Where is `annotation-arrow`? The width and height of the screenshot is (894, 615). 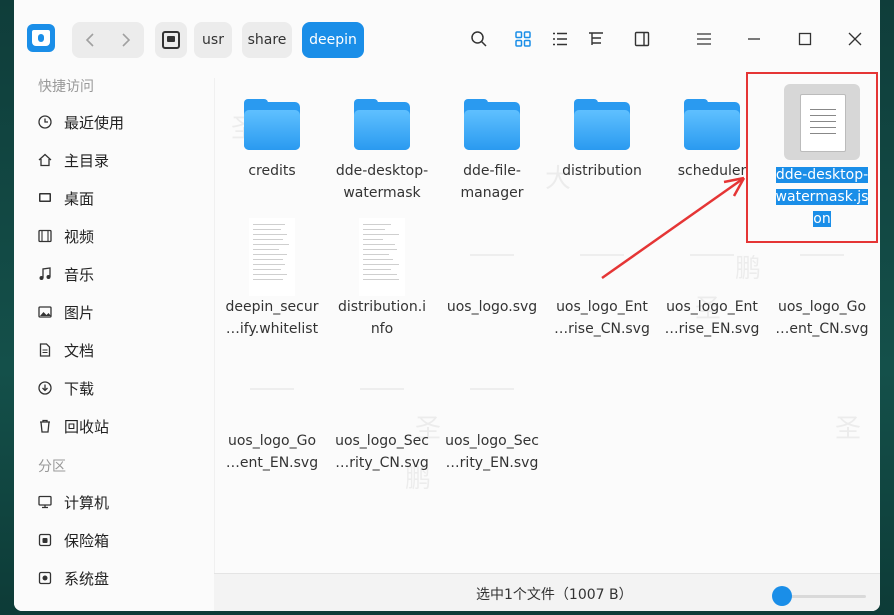
annotation-arrow is located at coordinates (673, 228).